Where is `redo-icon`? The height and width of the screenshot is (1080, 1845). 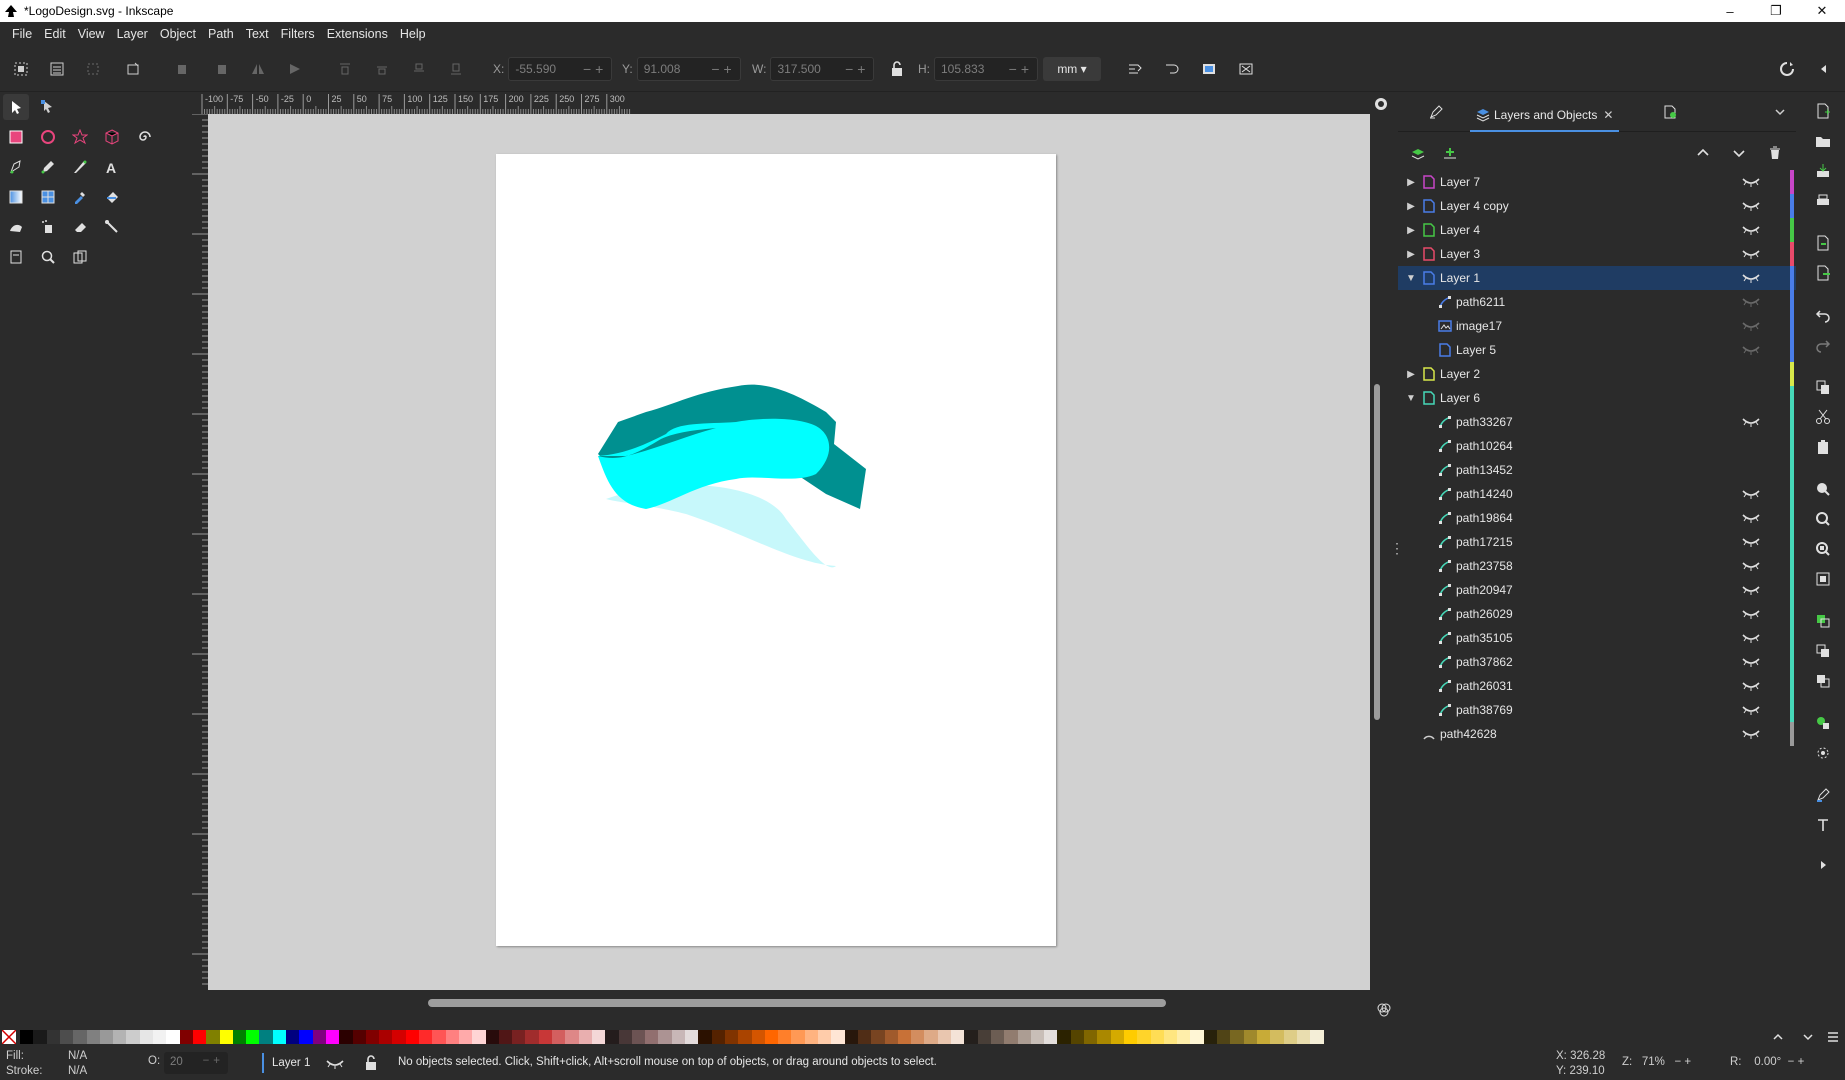
redo-icon is located at coordinates (1823, 345).